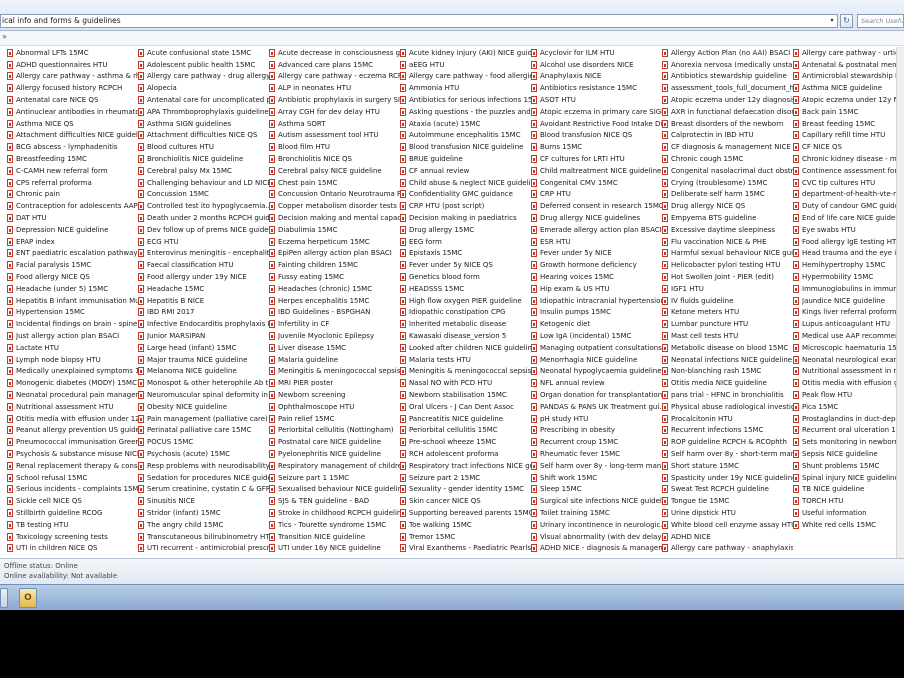  Describe the element at coordinates (465, 395) in the screenshot. I see `file-item: Newborn stabilisation 15MC` at that location.